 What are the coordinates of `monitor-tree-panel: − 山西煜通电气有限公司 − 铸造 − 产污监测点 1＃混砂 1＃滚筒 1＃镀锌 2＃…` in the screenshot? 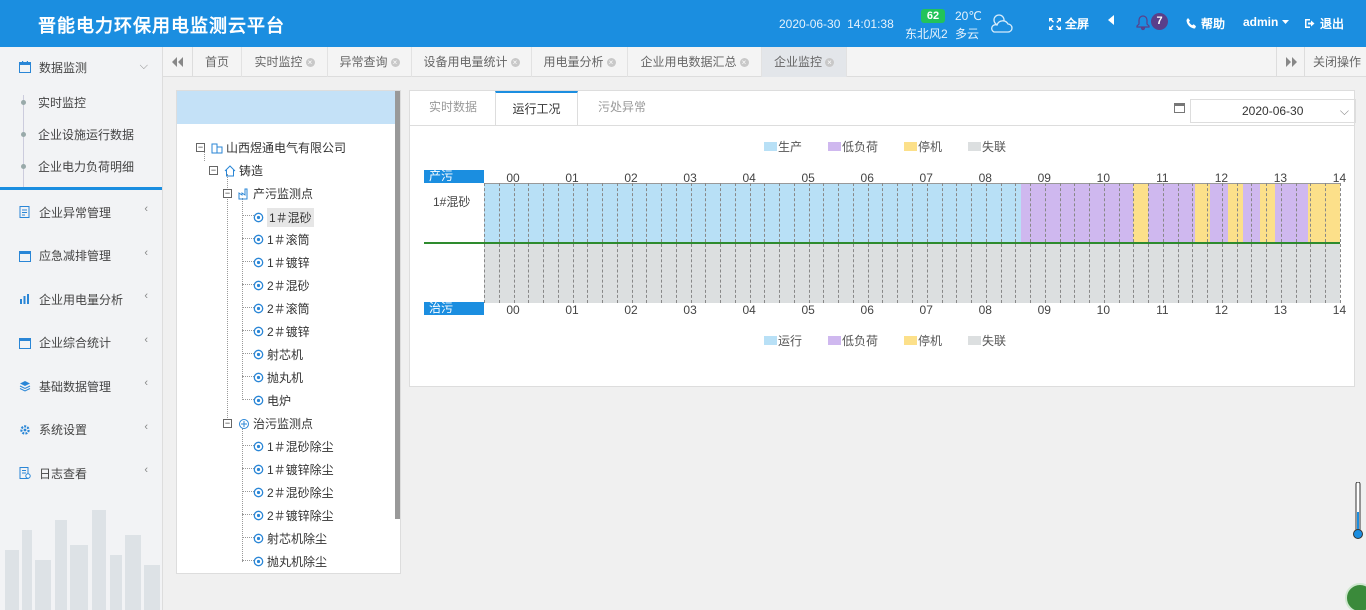 It's located at (288, 332).